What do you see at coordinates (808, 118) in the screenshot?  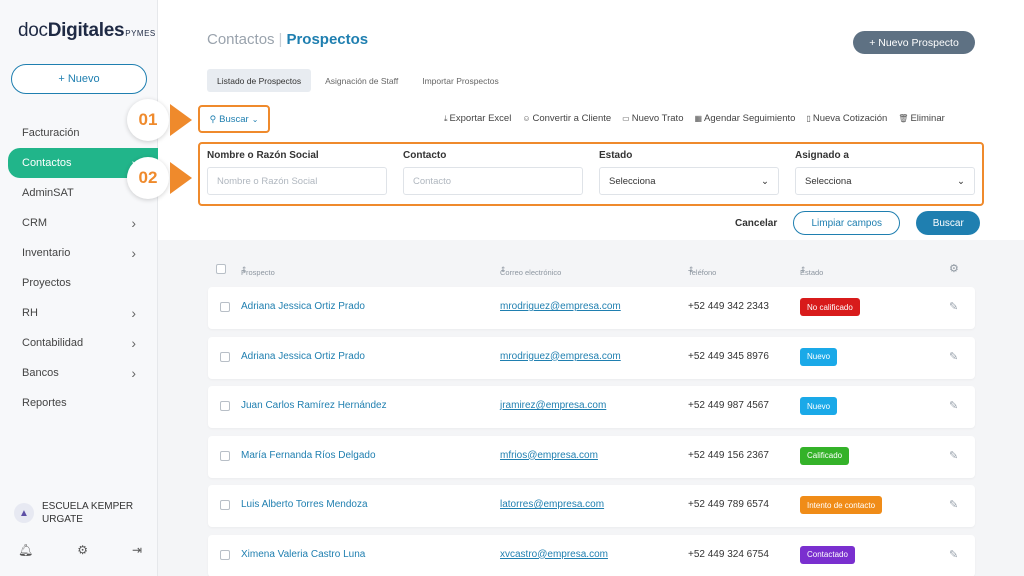 I see `new-quote-icon: ▯` at bounding box center [808, 118].